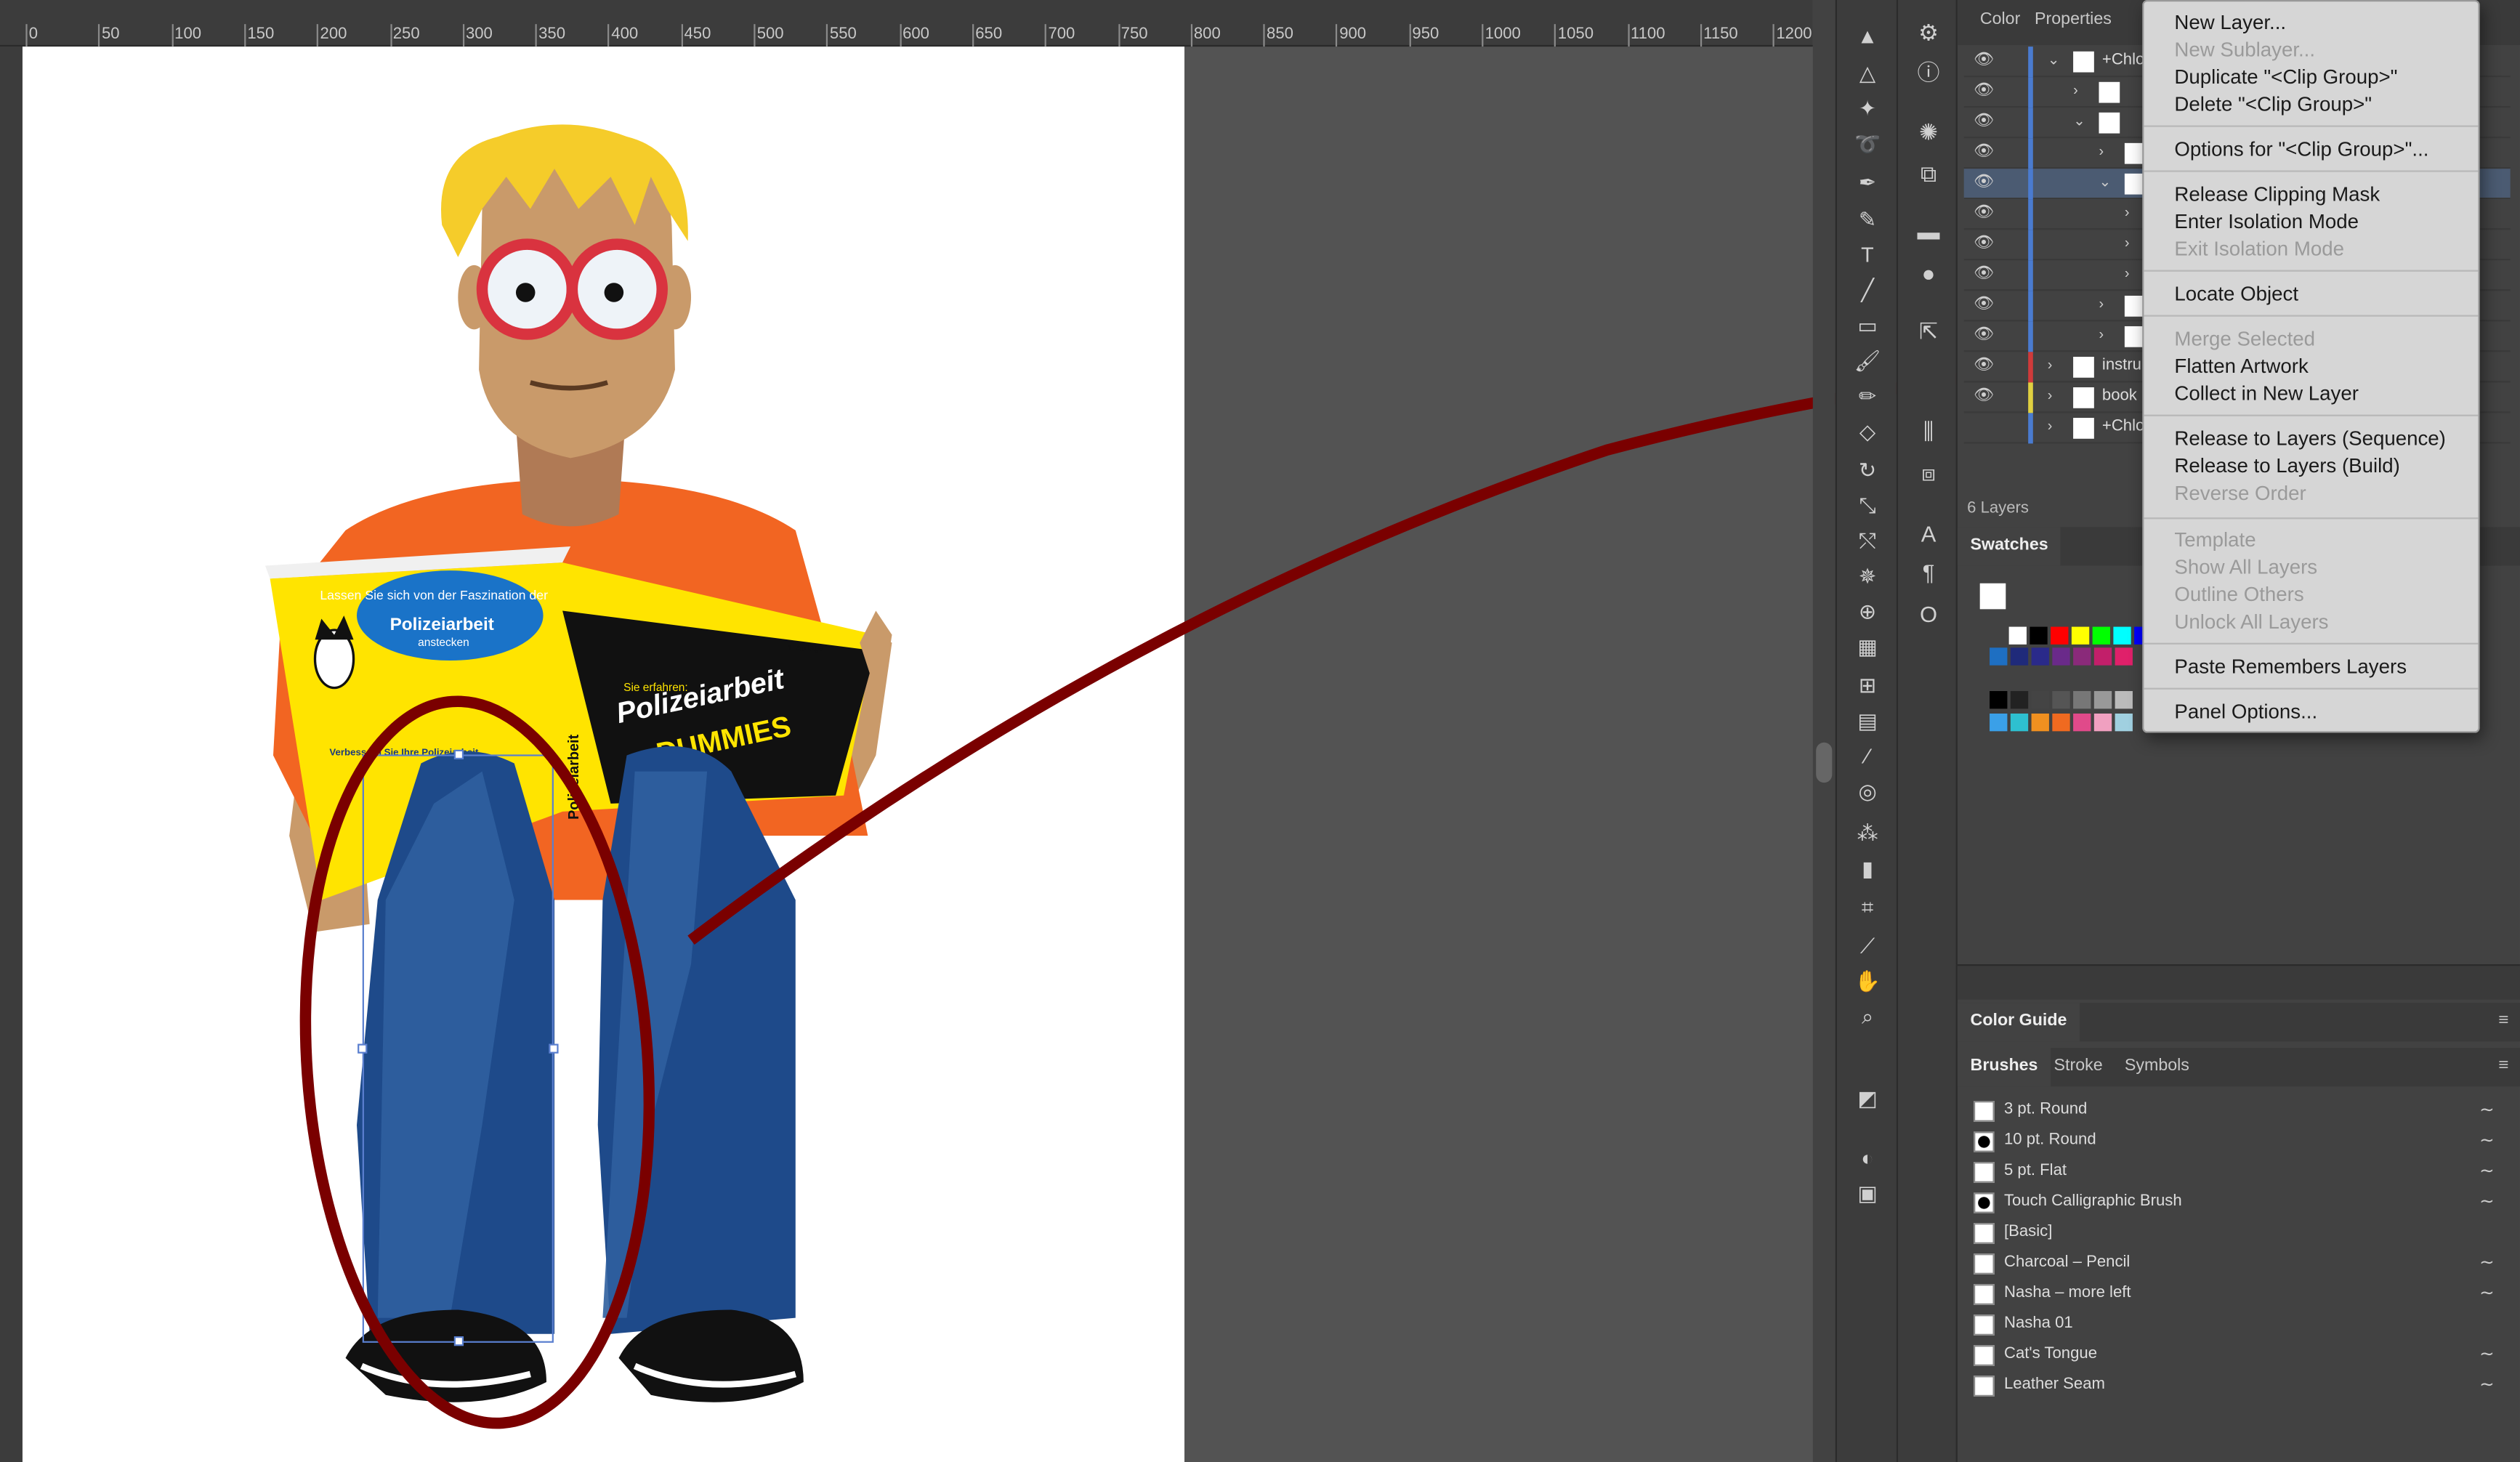 The width and height of the screenshot is (2520, 1462). What do you see at coordinates (1867, 1193) in the screenshot?
I see `screen-mode-icon: ▣` at bounding box center [1867, 1193].